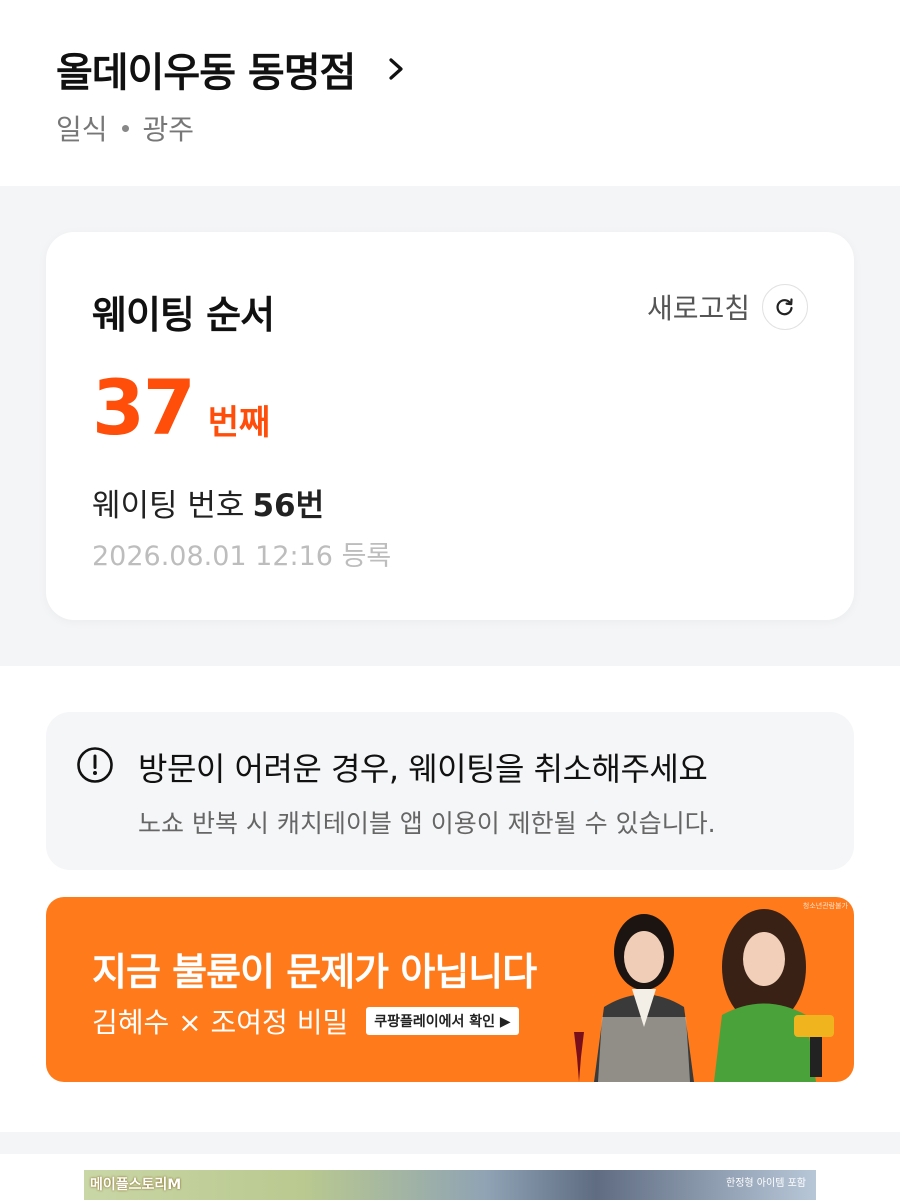 The image size is (900, 1200). Describe the element at coordinates (168, 506) in the screenshot. I see `waiting-number-label: 웨이팅 번호` at that location.